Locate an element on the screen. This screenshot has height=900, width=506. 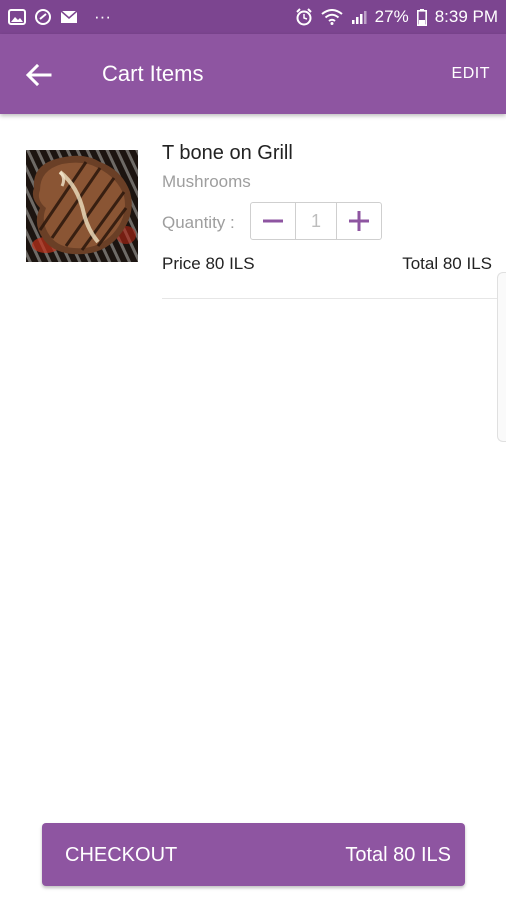
checkout-total: Total 80 ILS is located at coordinates (398, 855).